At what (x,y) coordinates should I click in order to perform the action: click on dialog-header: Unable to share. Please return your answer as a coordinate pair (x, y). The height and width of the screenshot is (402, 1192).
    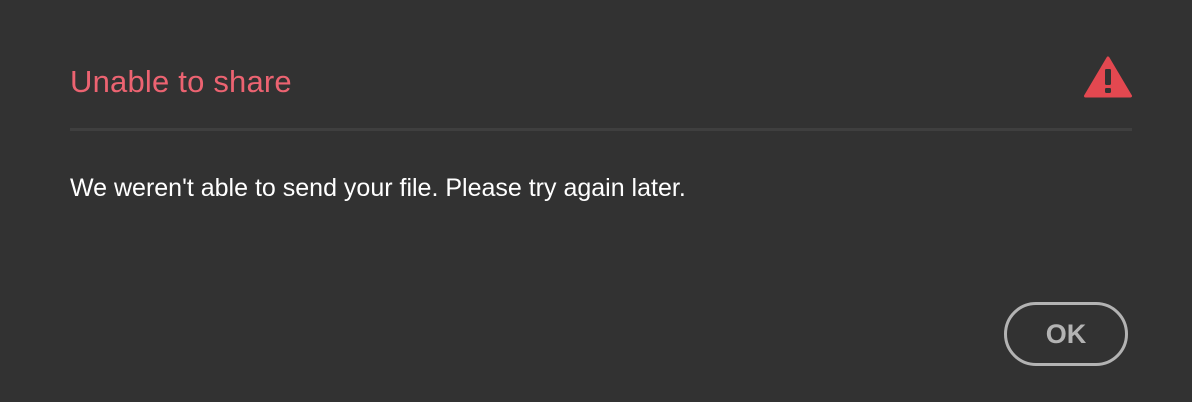
    Looking at the image, I should click on (601, 82).